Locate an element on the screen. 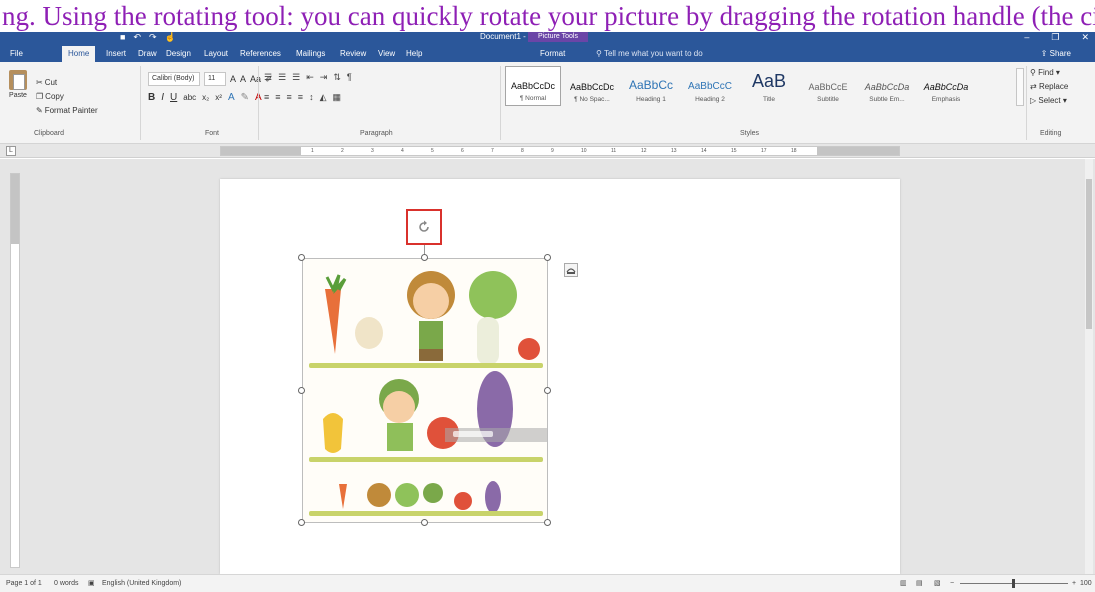  shelf-line is located at coordinates (426, 513).